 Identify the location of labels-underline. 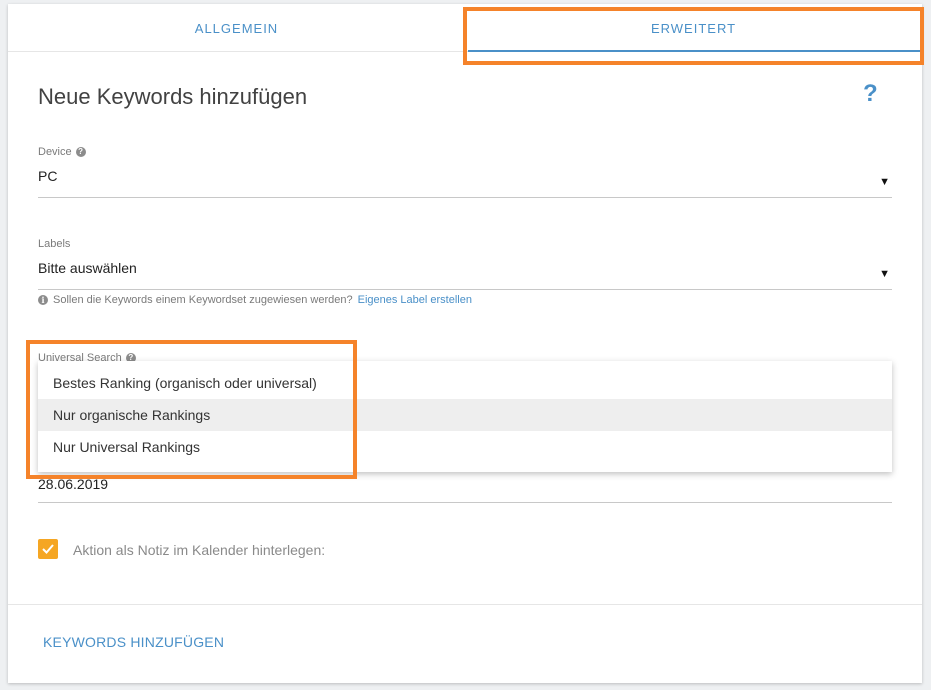
(465, 289).